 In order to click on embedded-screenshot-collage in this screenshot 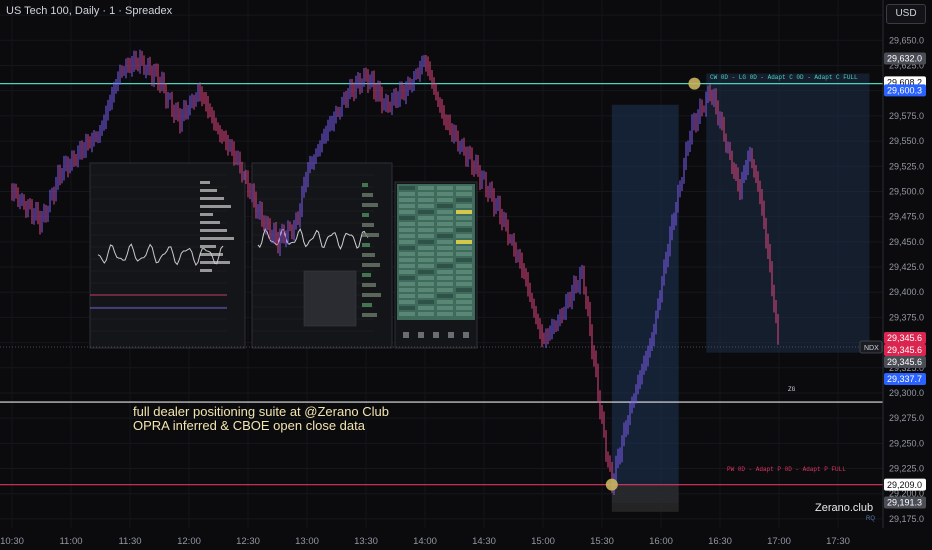, I will do `click(283, 255)`.